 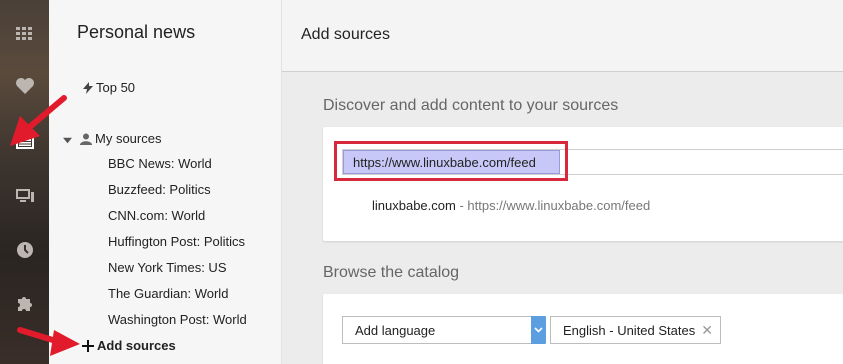 What do you see at coordinates (159, 189) in the screenshot?
I see `source-item: Buzzfeed: Politics` at bounding box center [159, 189].